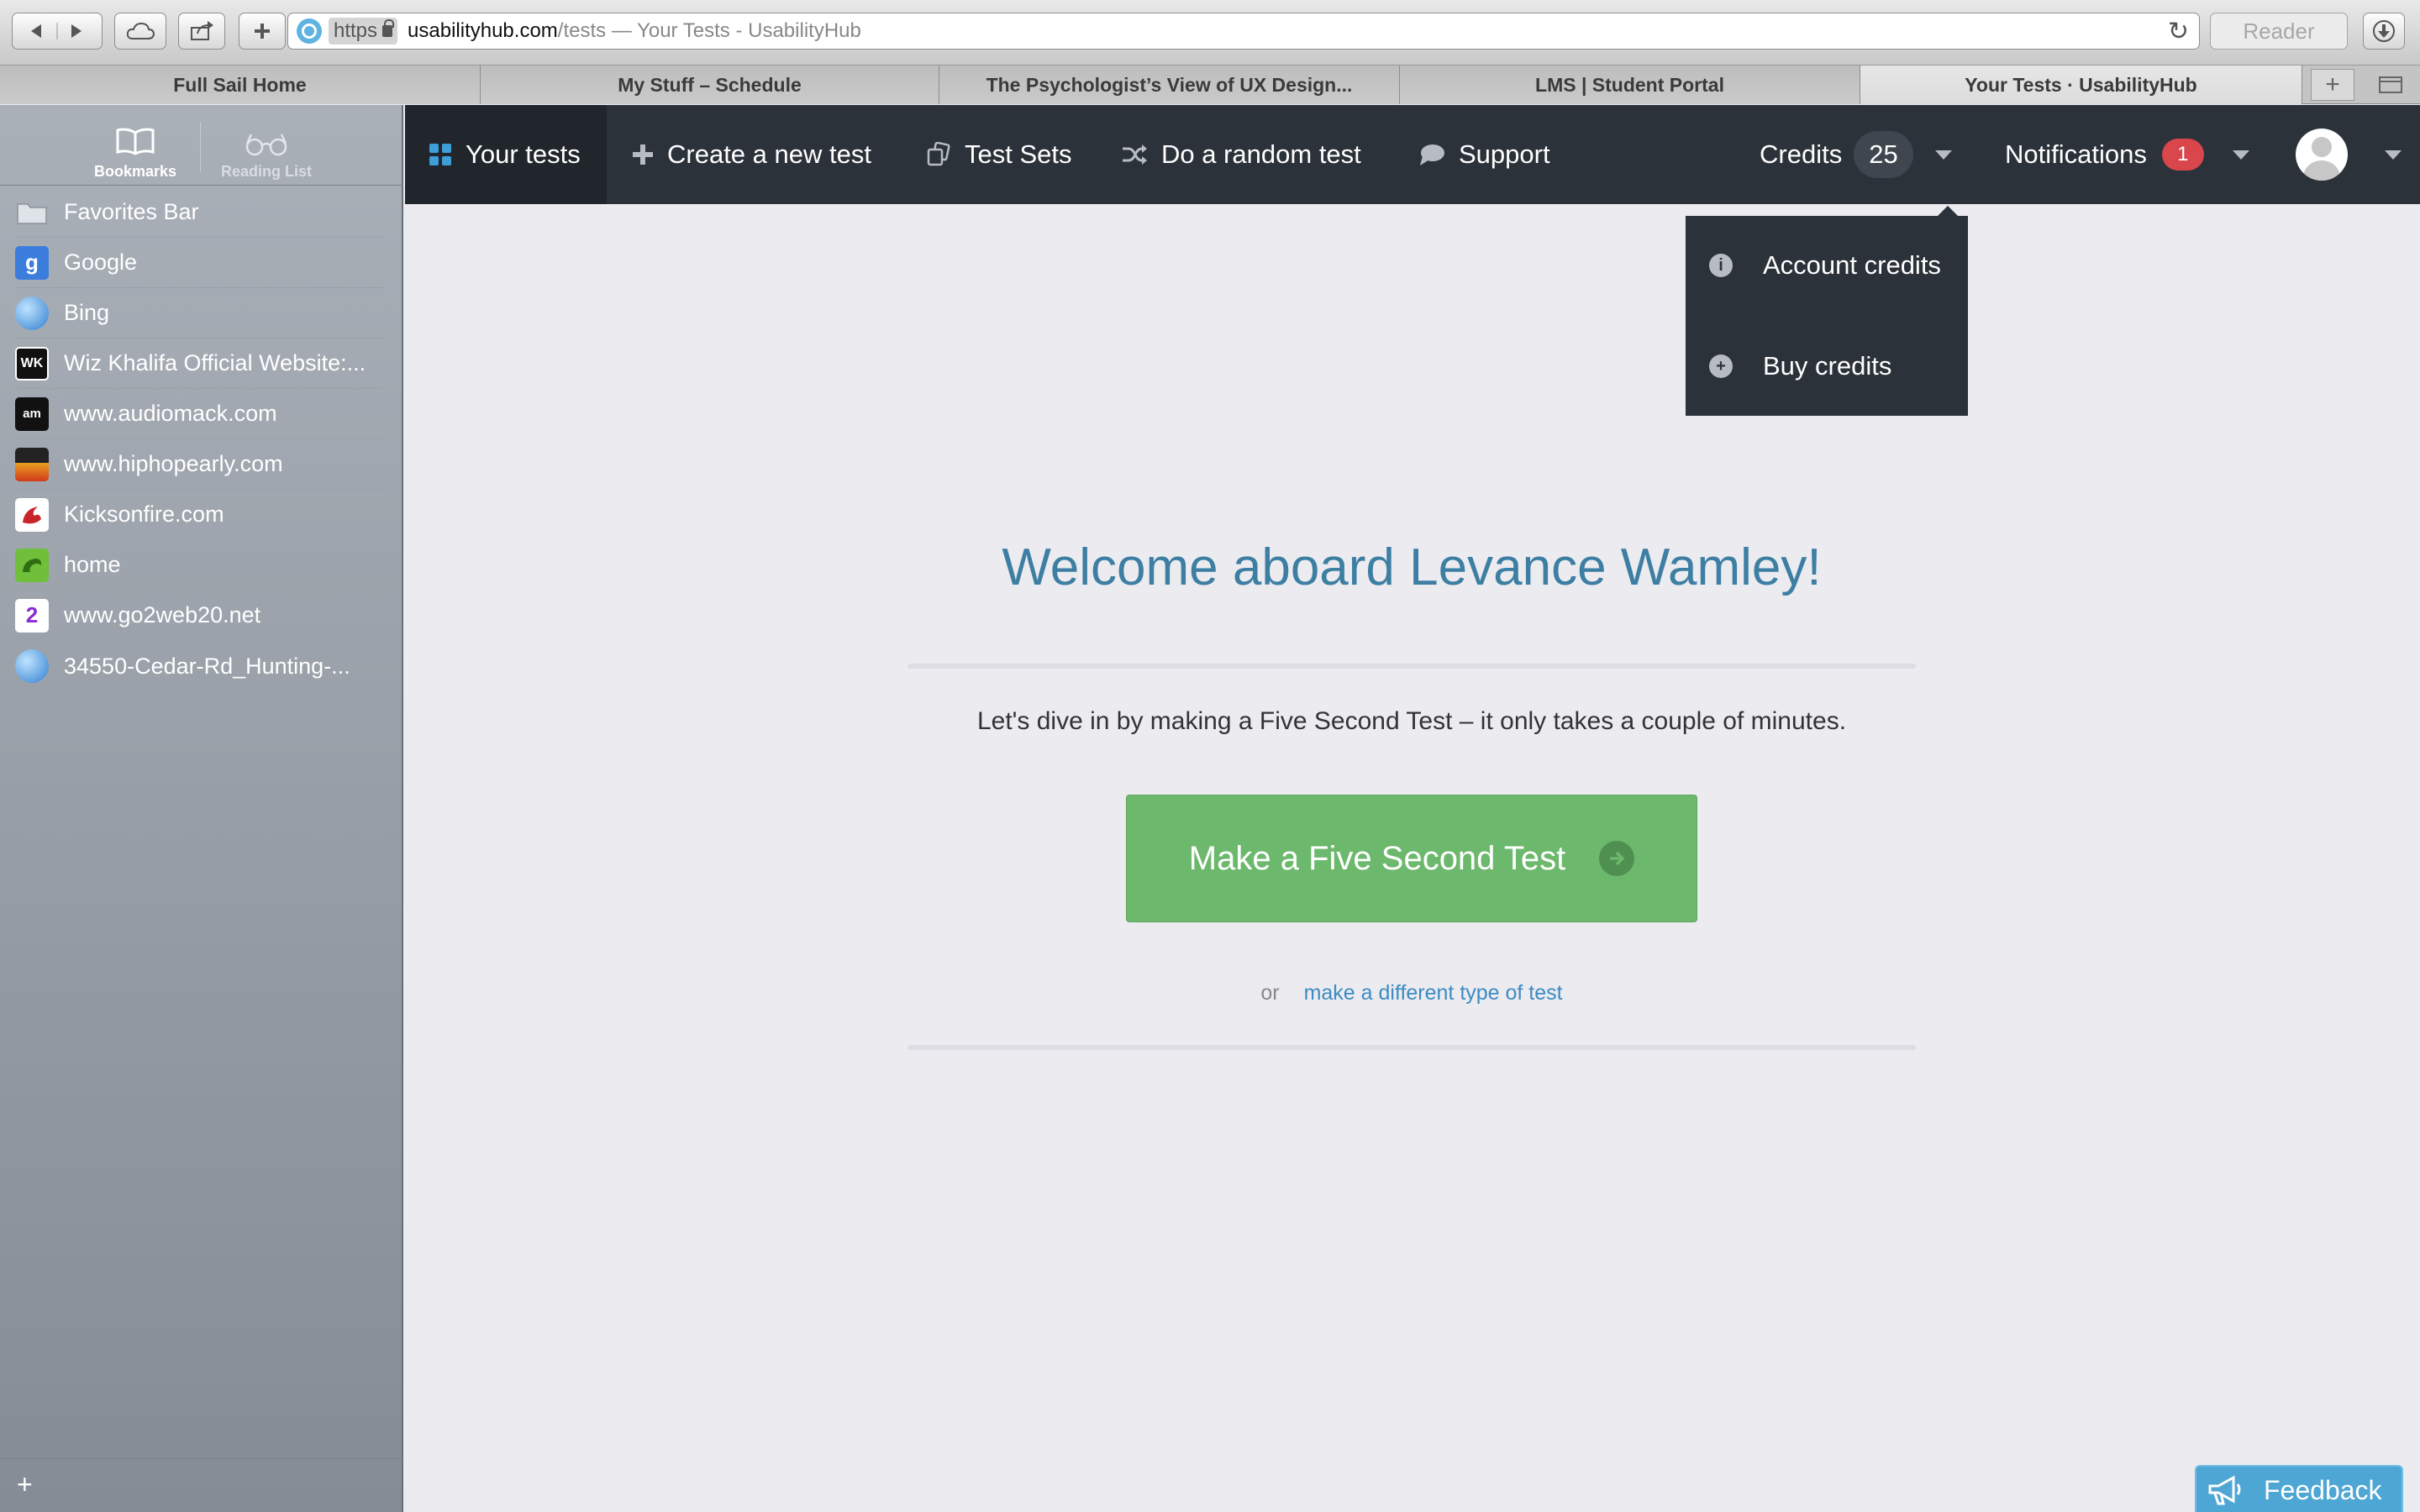 This screenshot has height=1512, width=2420. I want to click on nav-label: Do a random test, so click(1261, 154).